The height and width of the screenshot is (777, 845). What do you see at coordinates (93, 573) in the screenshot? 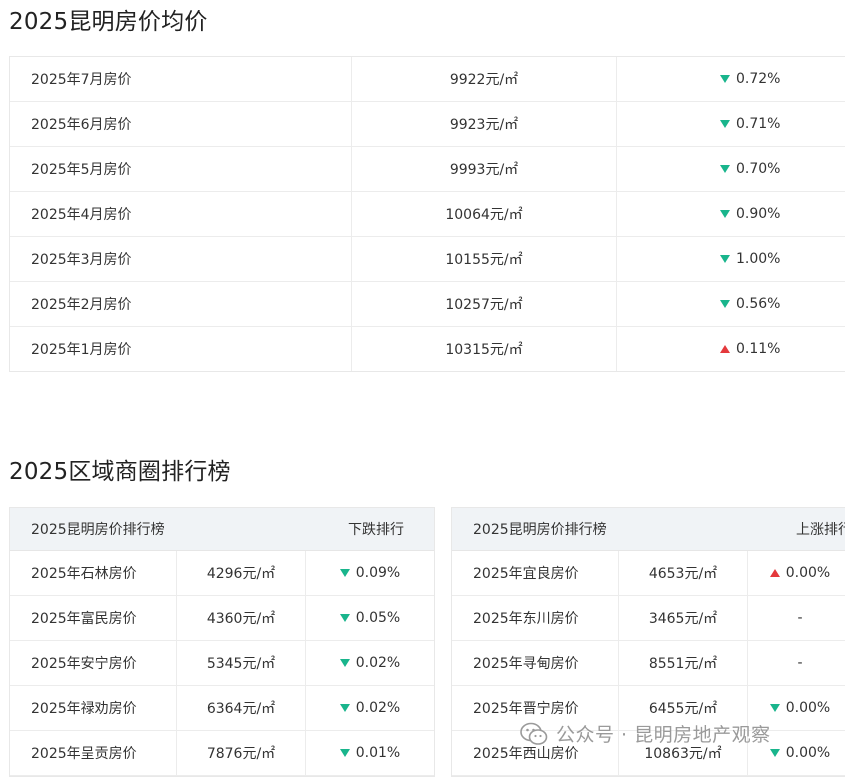
I see `district-name: 2025年石林房价` at bounding box center [93, 573].